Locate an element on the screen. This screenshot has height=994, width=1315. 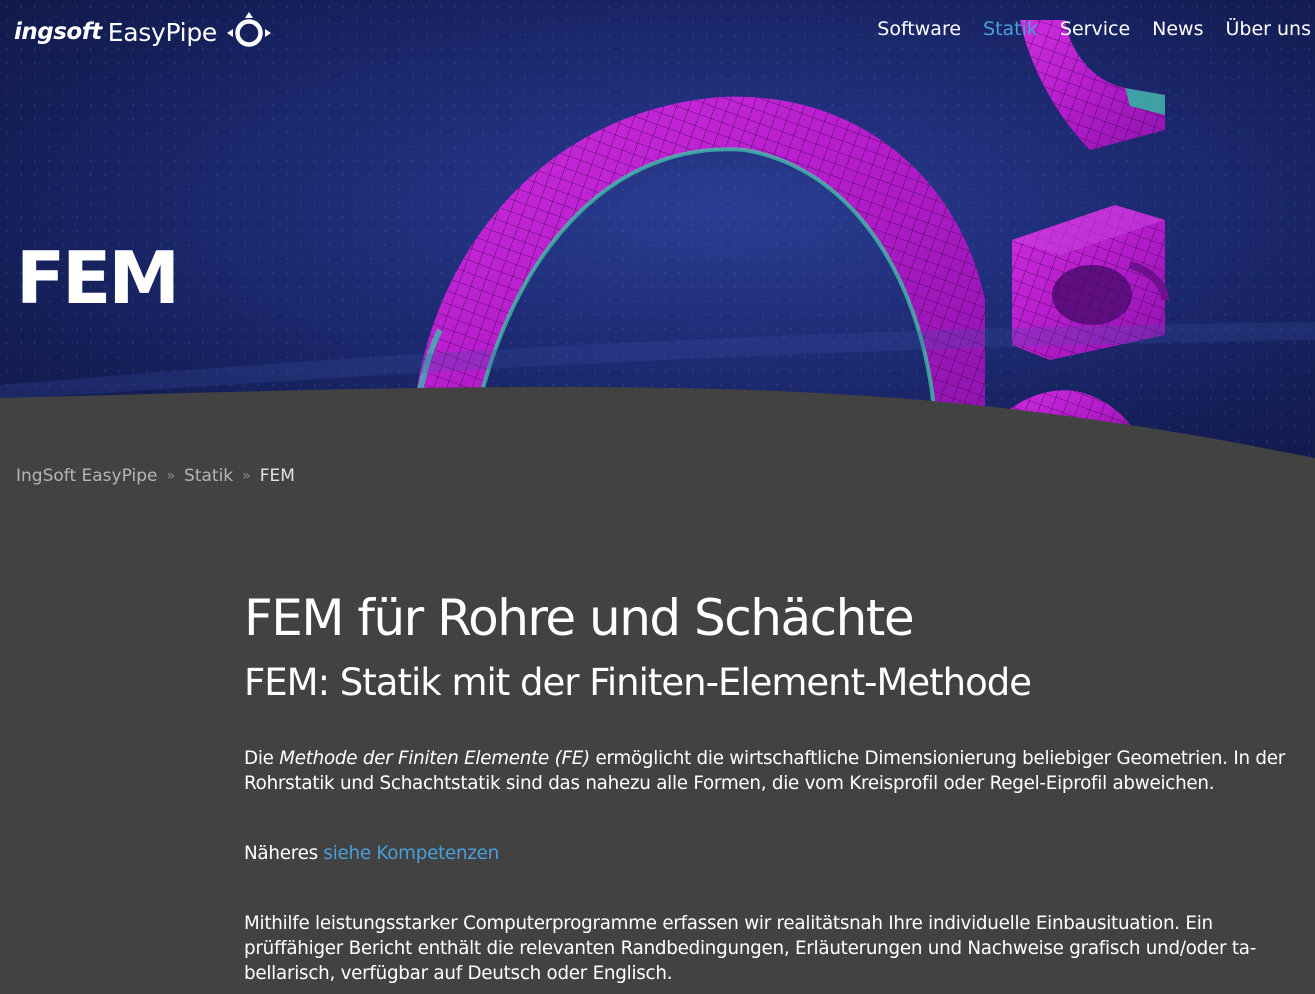
intro-prefix: Die is located at coordinates (259, 758).